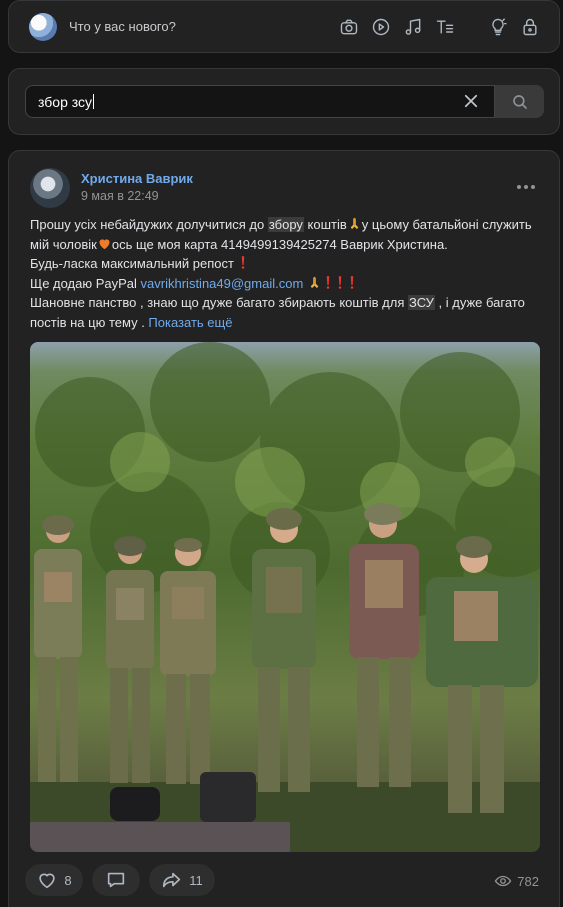 The height and width of the screenshot is (907, 563). I want to click on search-highlight: збору, so click(285, 224).